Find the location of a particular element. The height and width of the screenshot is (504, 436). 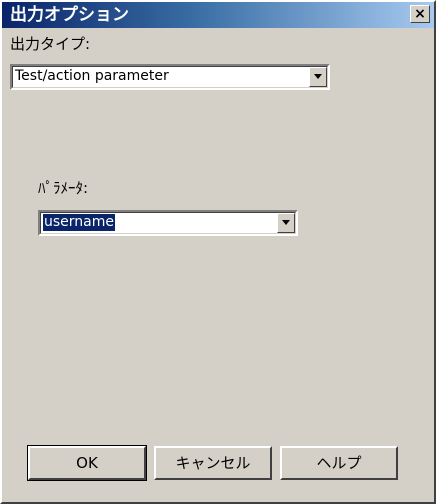

output-type-dropdown-button is located at coordinates (318, 77).